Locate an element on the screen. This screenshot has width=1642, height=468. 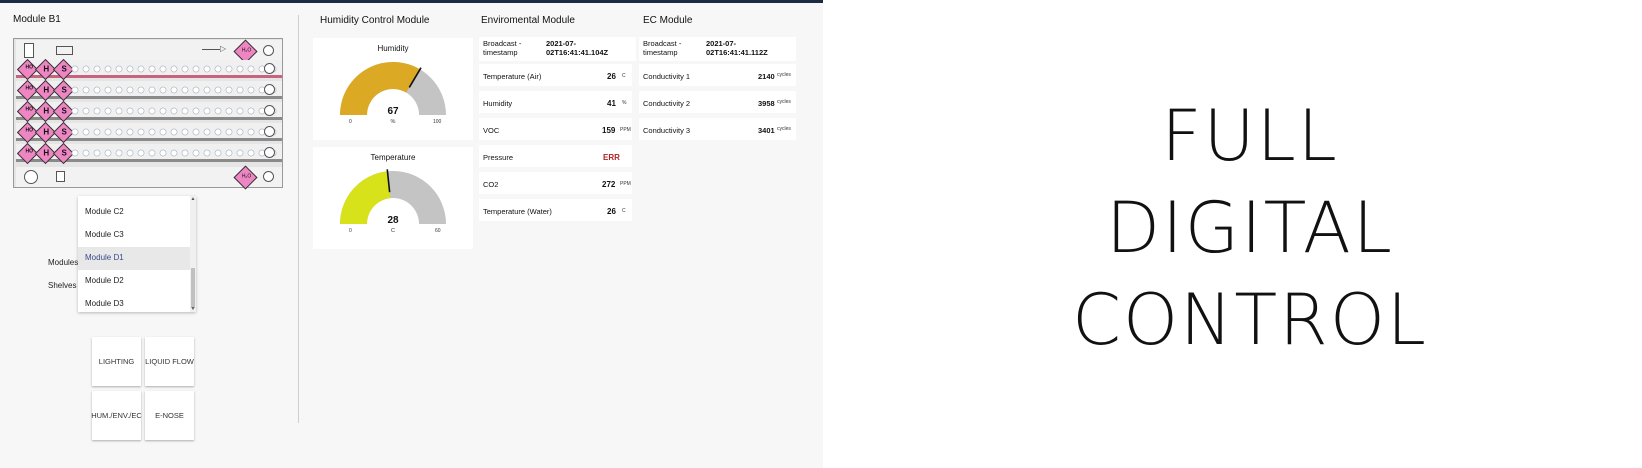
pipe-line is located at coordinates (211, 49).